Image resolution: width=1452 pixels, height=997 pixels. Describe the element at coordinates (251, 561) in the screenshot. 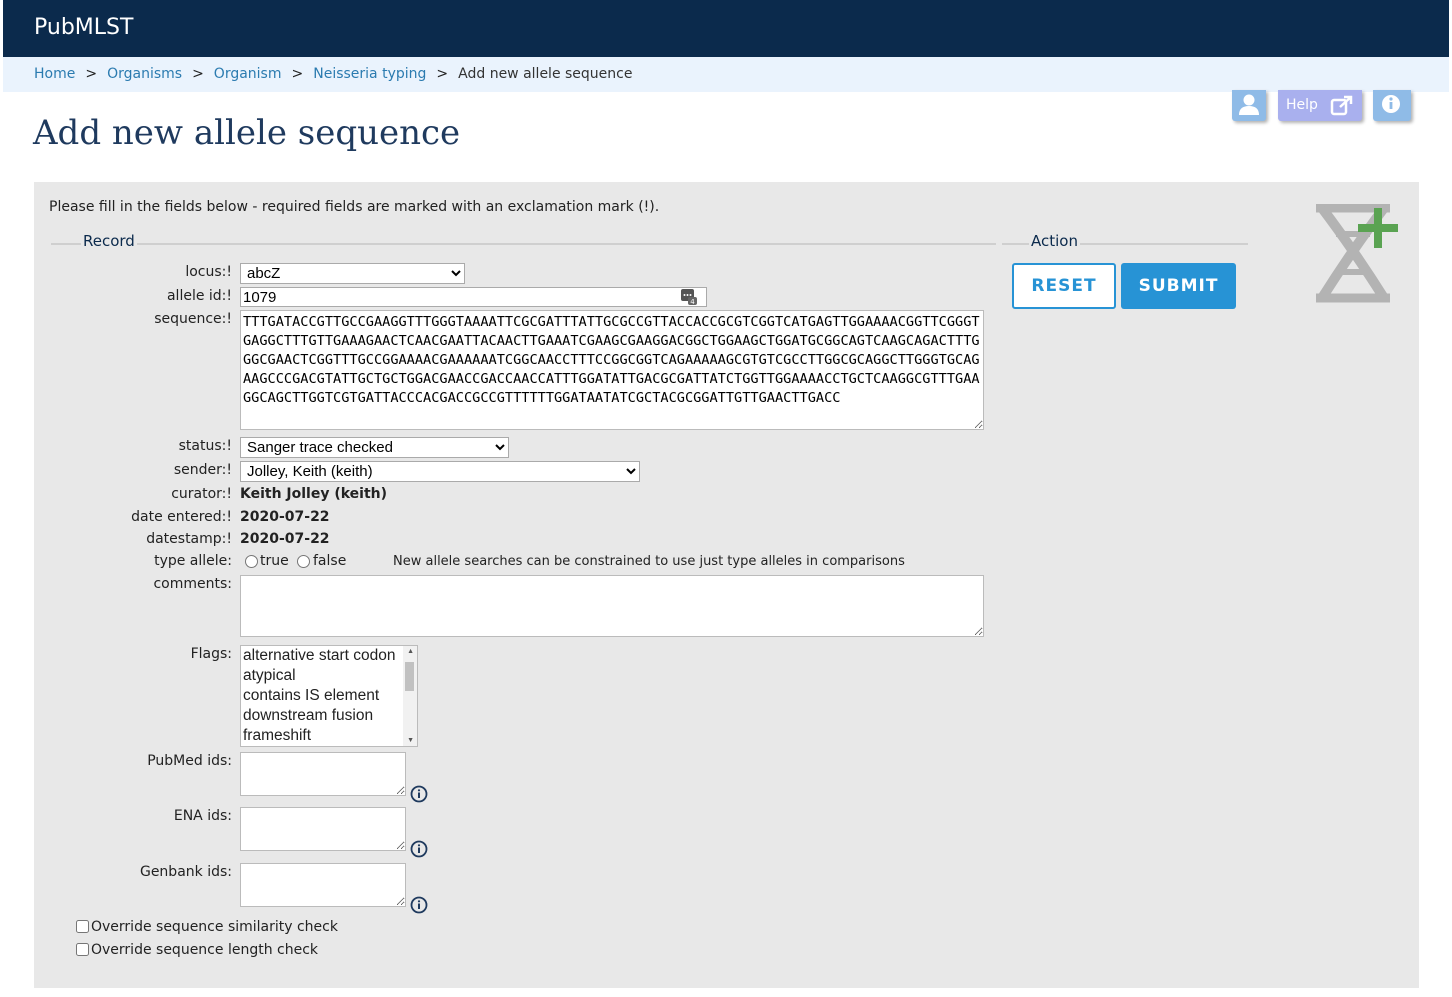

I see `type-allele-true-radio` at that location.